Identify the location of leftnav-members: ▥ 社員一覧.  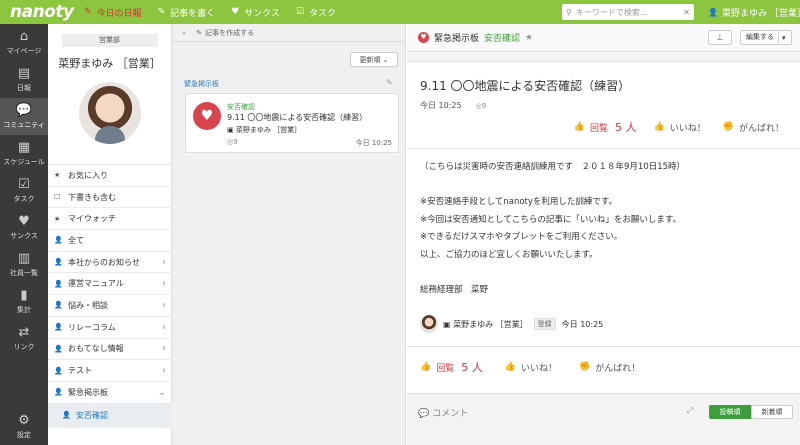
(24, 264).